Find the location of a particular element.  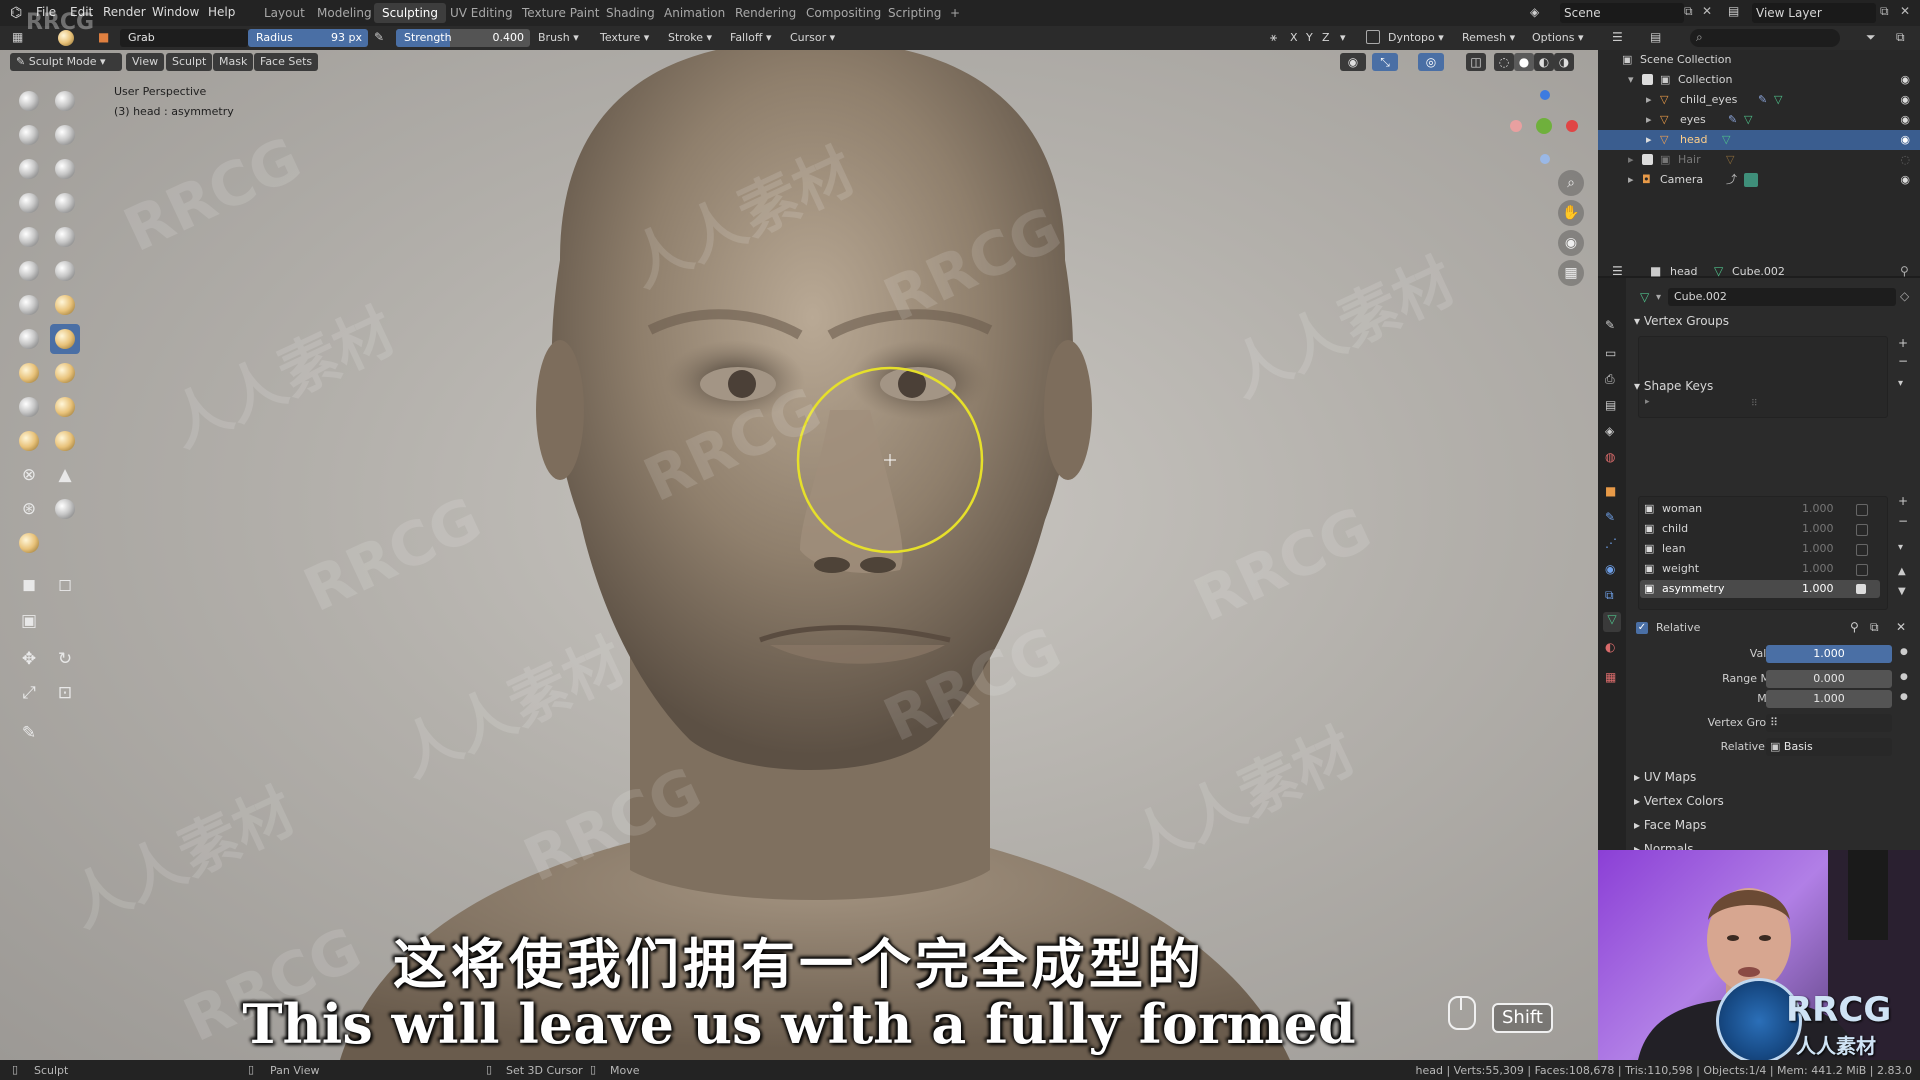

visibility-eye-icon: ◌ is located at coordinates (1905, 160).